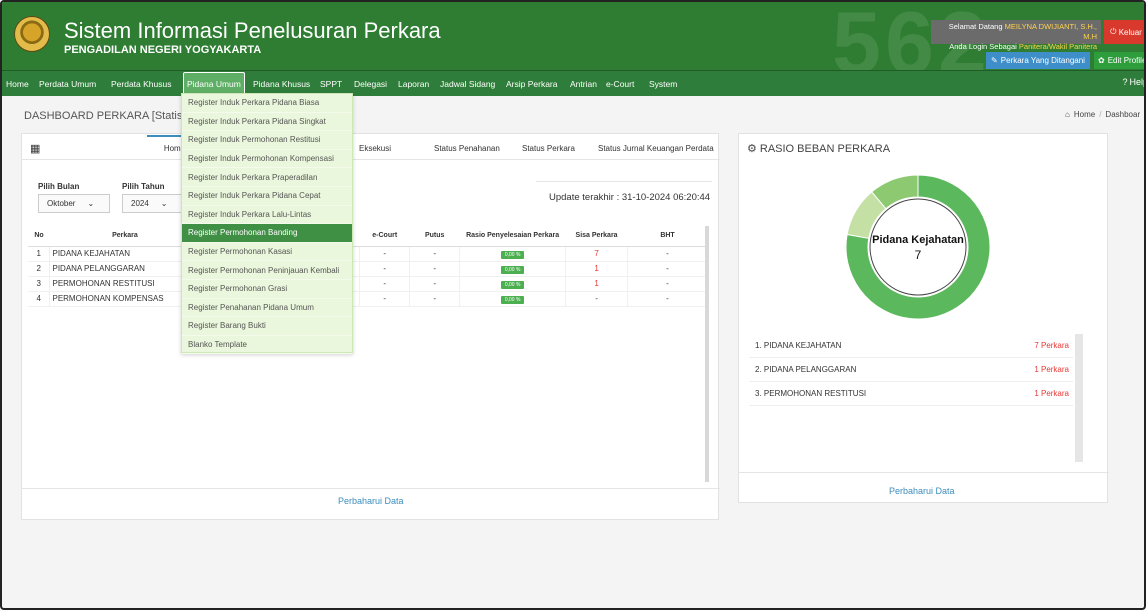  What do you see at coordinates (152, 203) in the screenshot?
I see `tahun-select: 2024 ⌄` at bounding box center [152, 203].